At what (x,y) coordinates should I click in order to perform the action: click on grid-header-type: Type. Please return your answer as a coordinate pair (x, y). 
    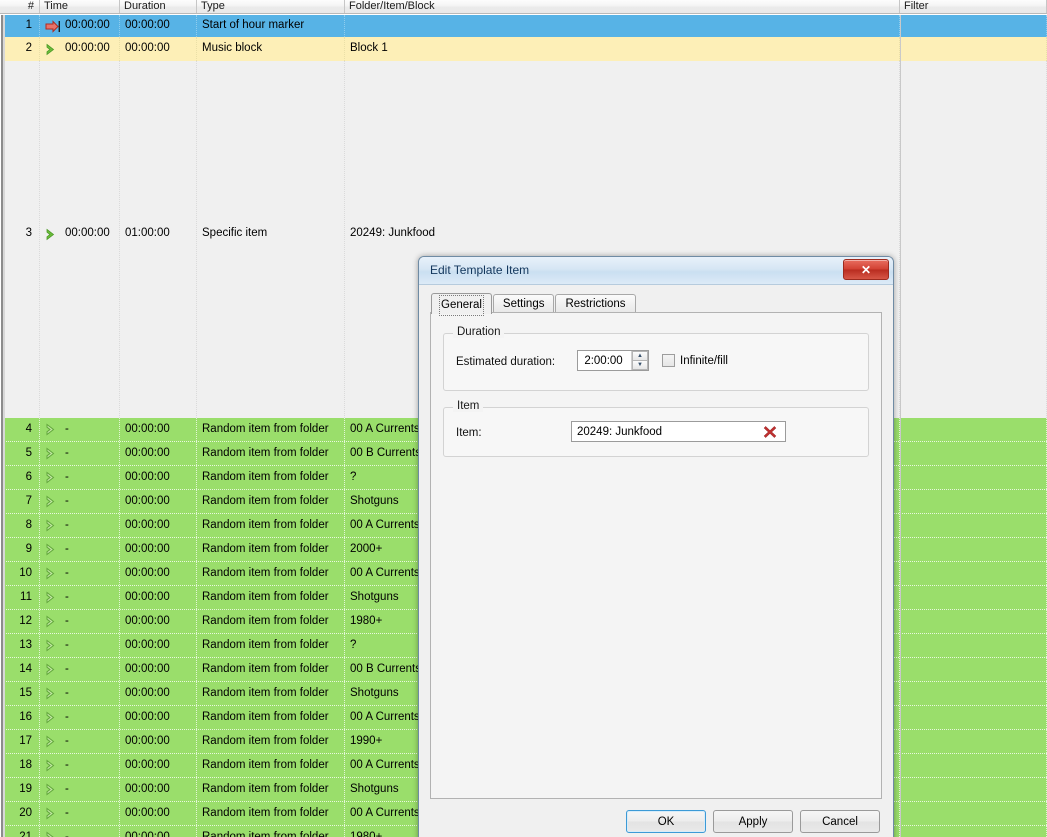
    Looking at the image, I should click on (271, 6).